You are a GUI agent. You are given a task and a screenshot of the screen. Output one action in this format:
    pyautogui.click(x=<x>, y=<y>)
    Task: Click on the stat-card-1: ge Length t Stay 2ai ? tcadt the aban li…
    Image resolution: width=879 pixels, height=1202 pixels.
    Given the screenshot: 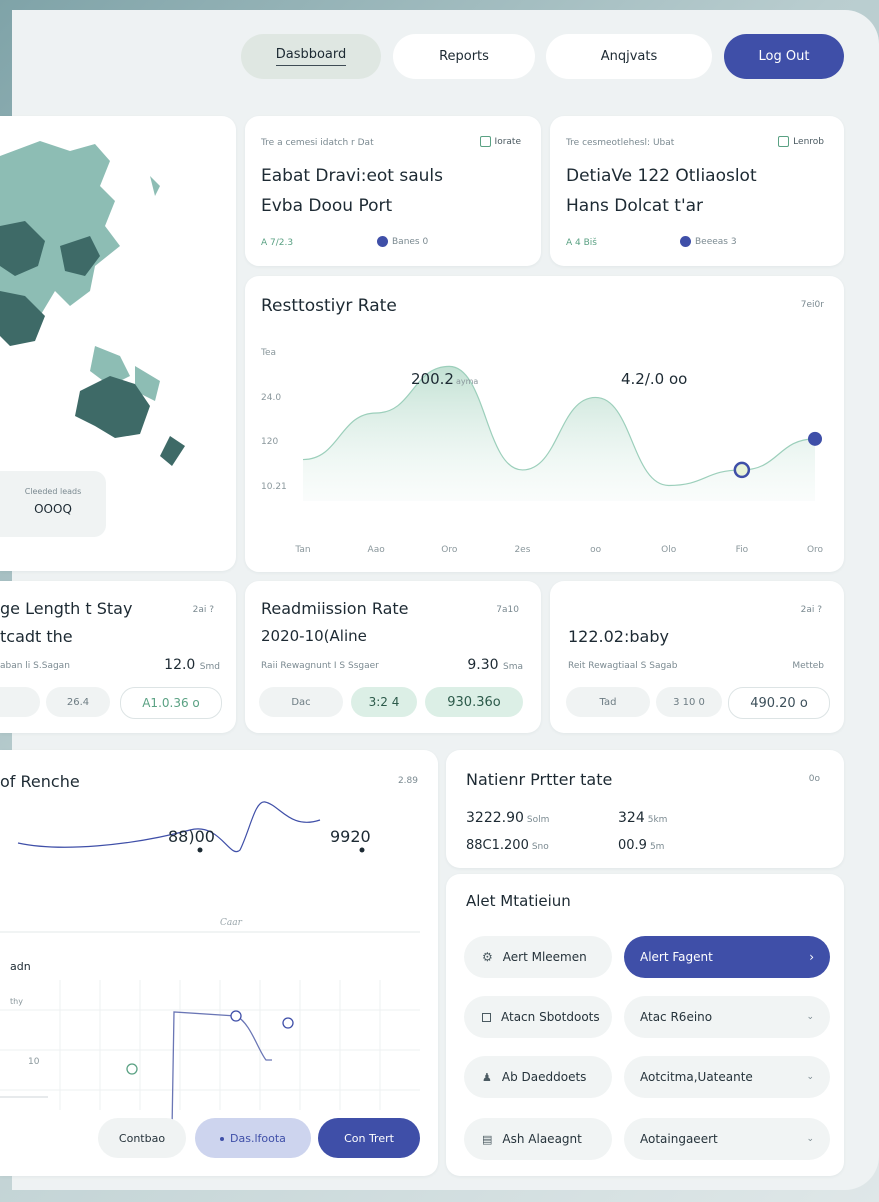 What is the action you would take?
    pyautogui.click(x=118, y=657)
    